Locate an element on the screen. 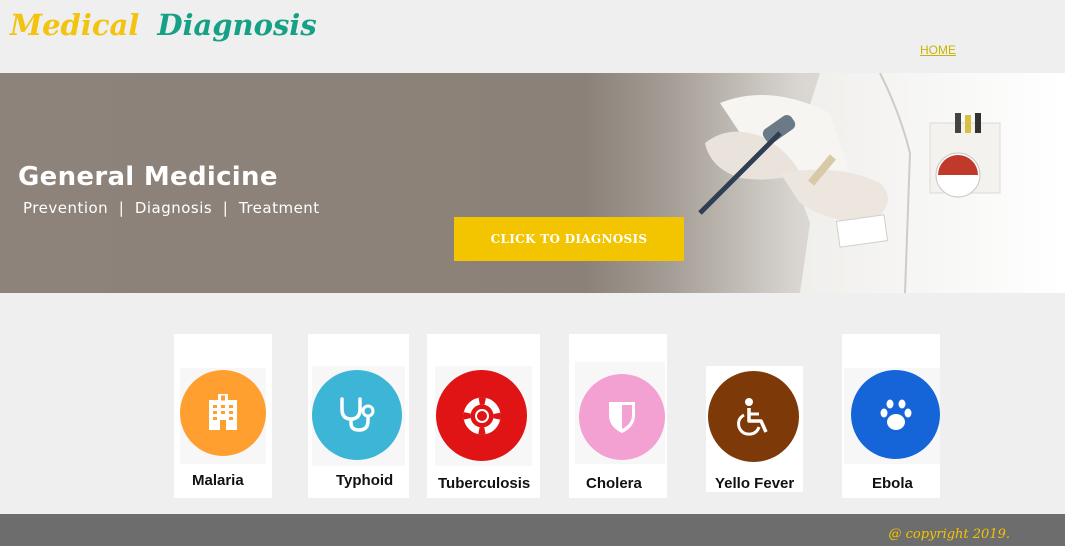 This screenshot has width=1065, height=546. ebola-icon-circle is located at coordinates (895, 414).